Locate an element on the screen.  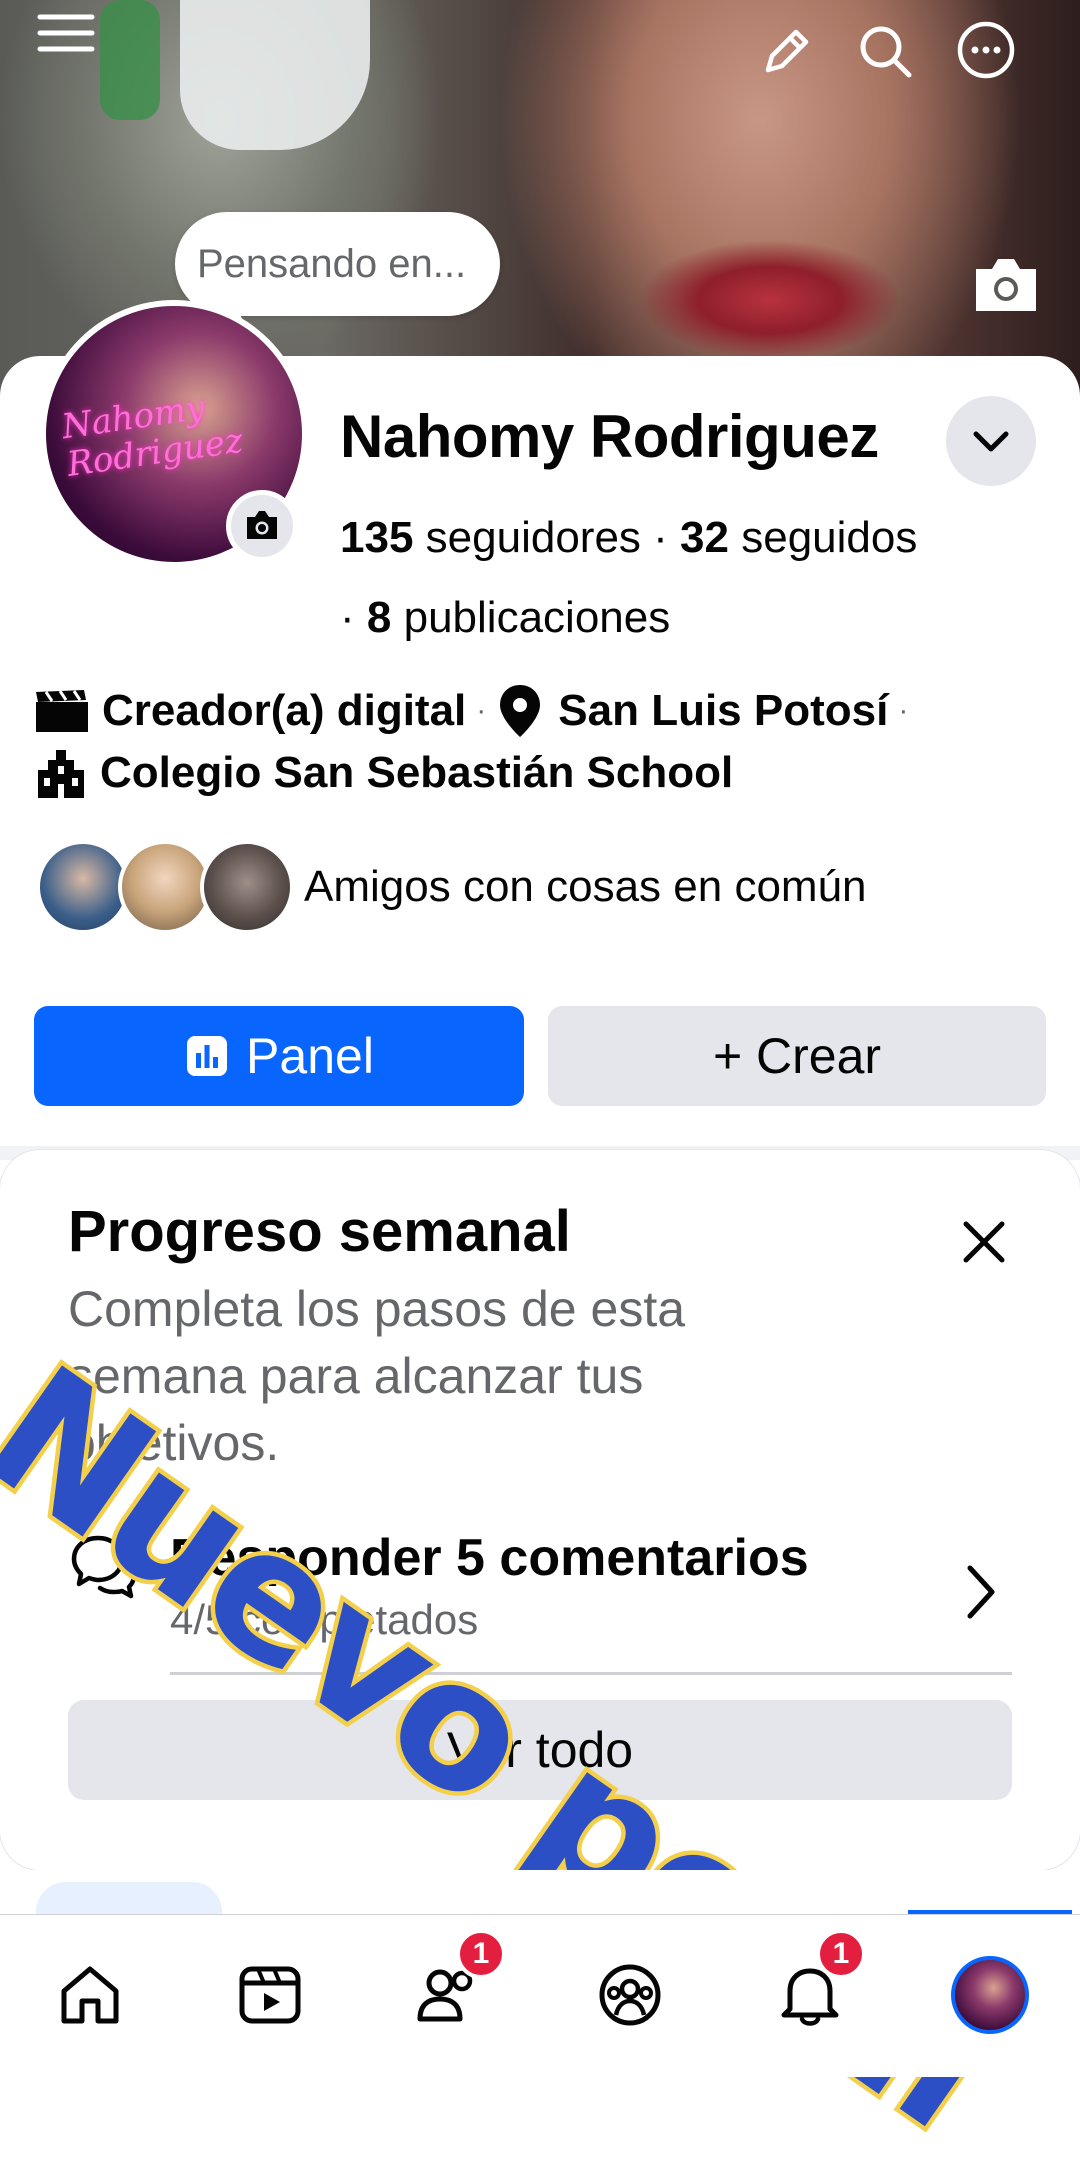
friends-badge: 1 is located at coordinates (481, 1954).